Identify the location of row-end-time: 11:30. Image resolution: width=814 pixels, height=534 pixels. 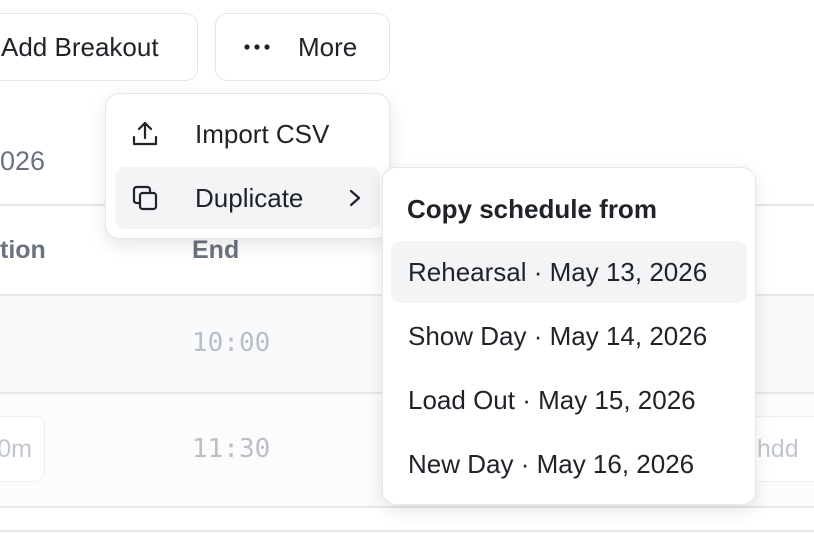
(231, 449).